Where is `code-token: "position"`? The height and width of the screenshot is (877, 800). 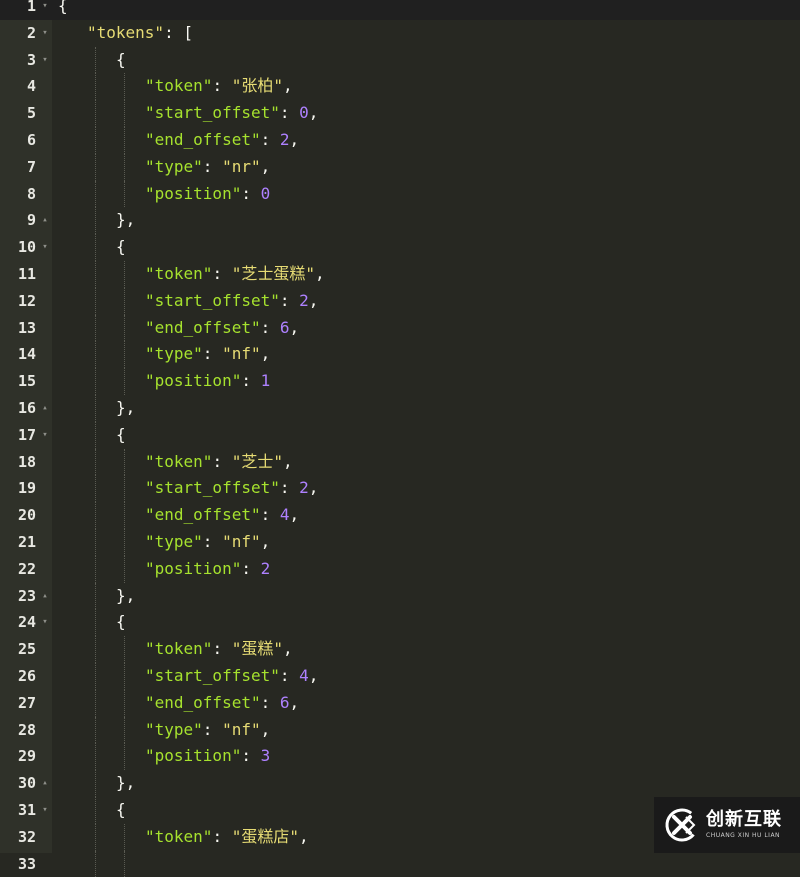
code-token: "position" is located at coordinates (193, 568).